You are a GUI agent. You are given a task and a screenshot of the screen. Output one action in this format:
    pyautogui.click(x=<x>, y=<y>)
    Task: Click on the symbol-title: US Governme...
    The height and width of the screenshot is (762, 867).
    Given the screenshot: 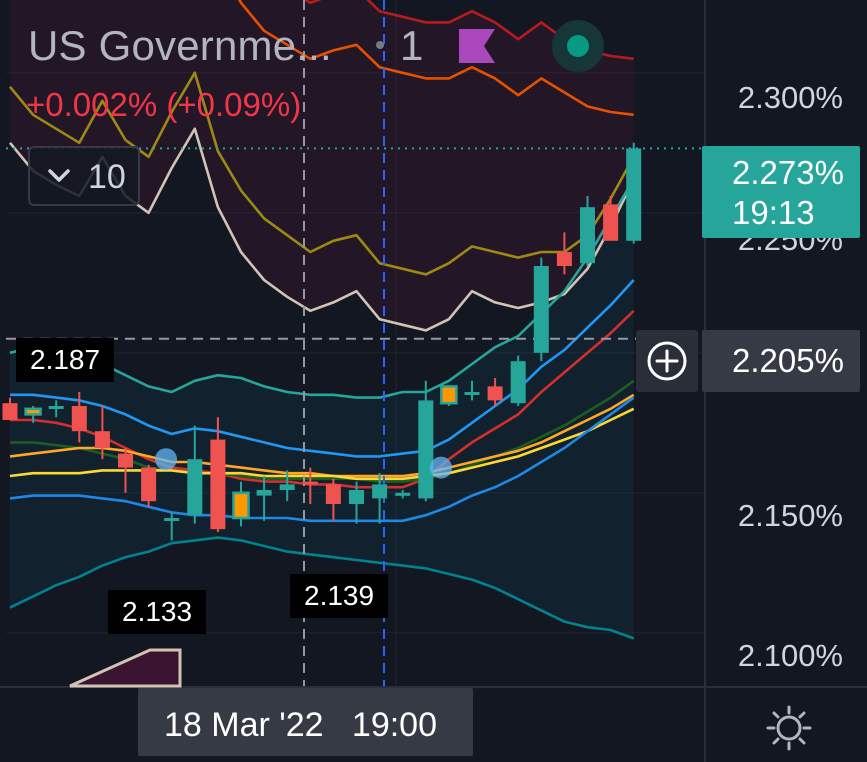 What is the action you would take?
    pyautogui.click(x=180, y=46)
    